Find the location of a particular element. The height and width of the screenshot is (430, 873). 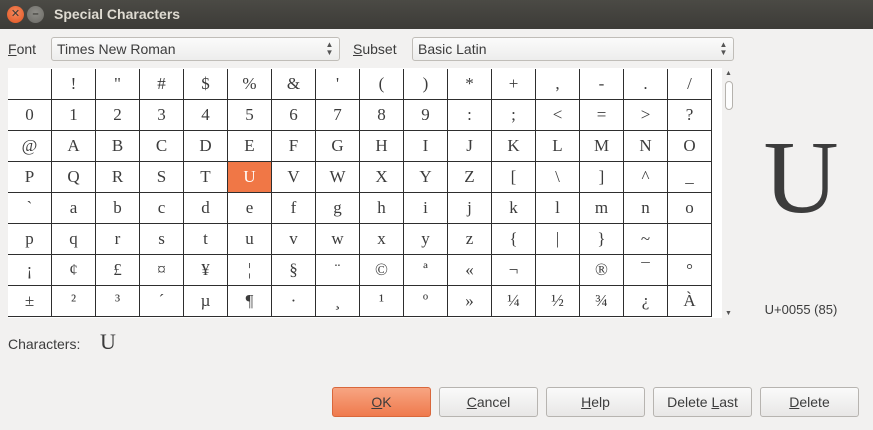

character-cell: $ is located at coordinates (206, 84).